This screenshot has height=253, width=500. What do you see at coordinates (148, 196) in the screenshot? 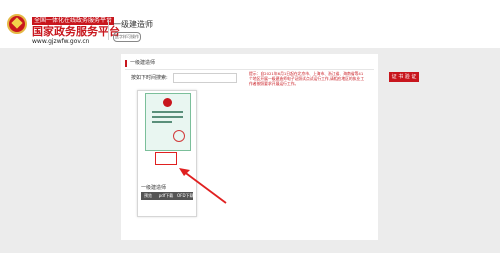
I see `preview-button: 预览` at bounding box center [148, 196].